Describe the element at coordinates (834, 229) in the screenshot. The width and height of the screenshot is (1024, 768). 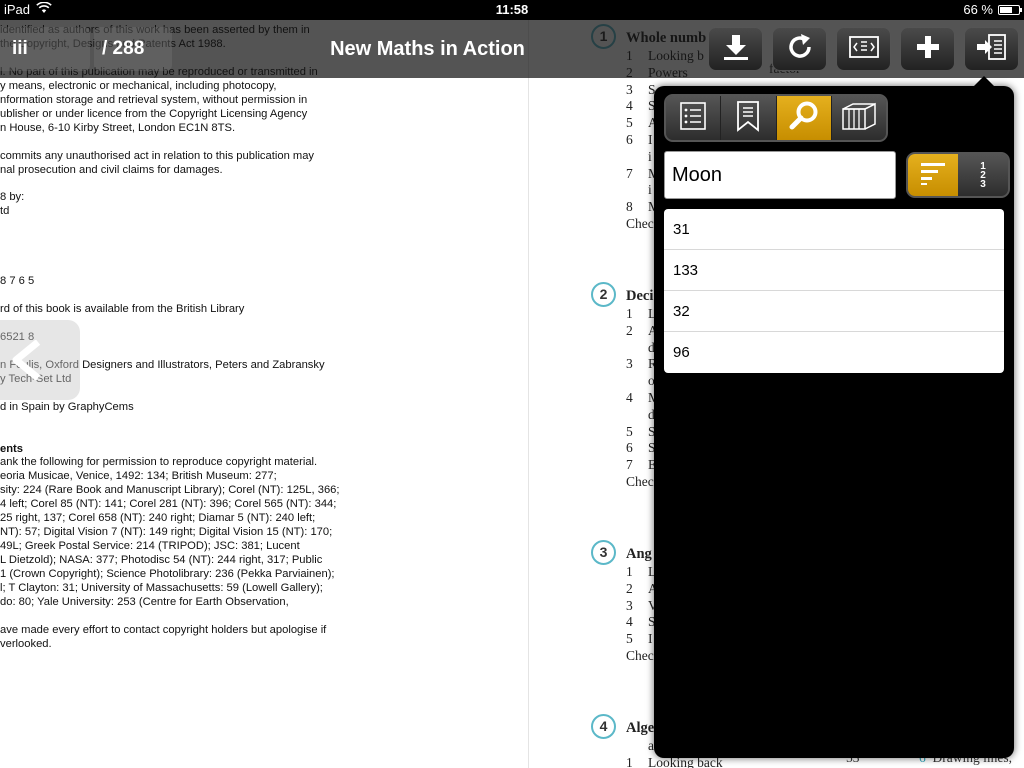
I see `search-result-item: 31` at that location.